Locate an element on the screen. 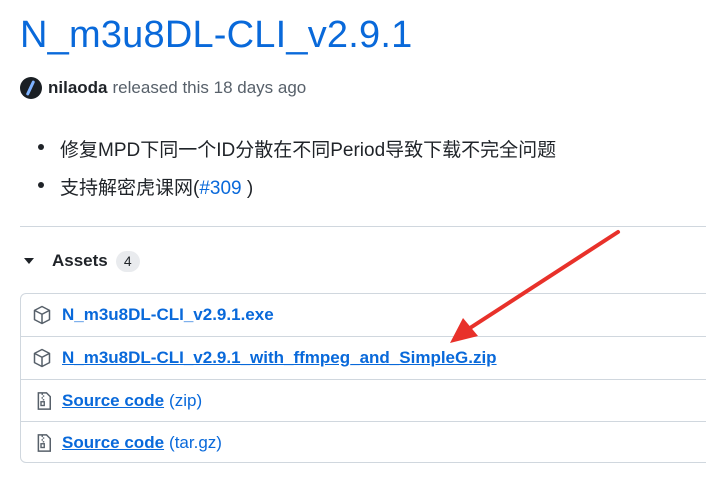 This screenshot has width=706, height=490. assets-toggle: Assets 4 is located at coordinates (80, 261).